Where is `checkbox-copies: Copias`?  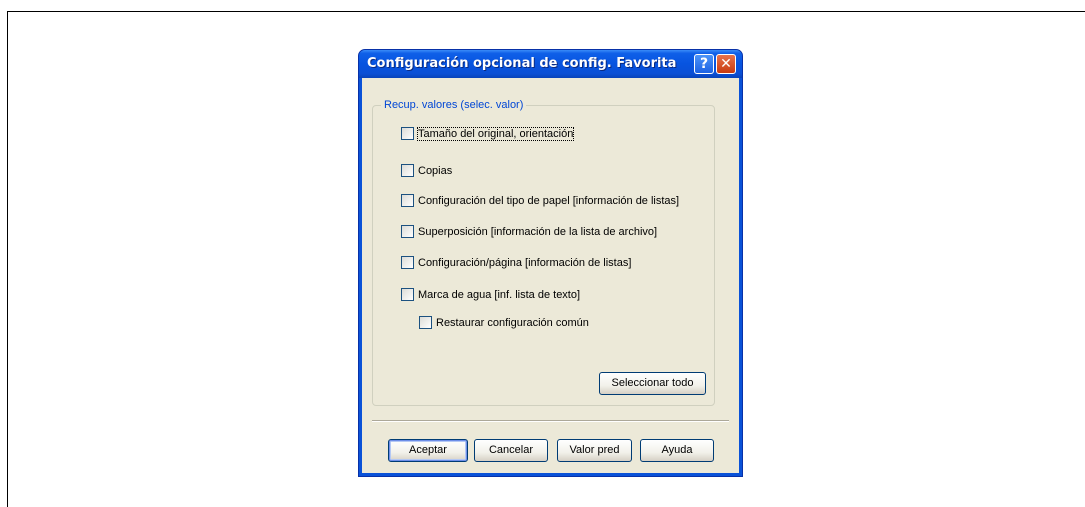
checkbox-copies: Copias is located at coordinates (426, 170).